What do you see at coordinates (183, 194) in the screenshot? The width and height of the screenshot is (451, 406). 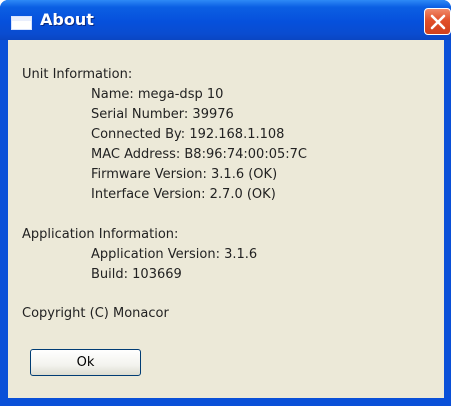 I see `interface-version: Interface Version: 2.7.0 (OK)` at bounding box center [183, 194].